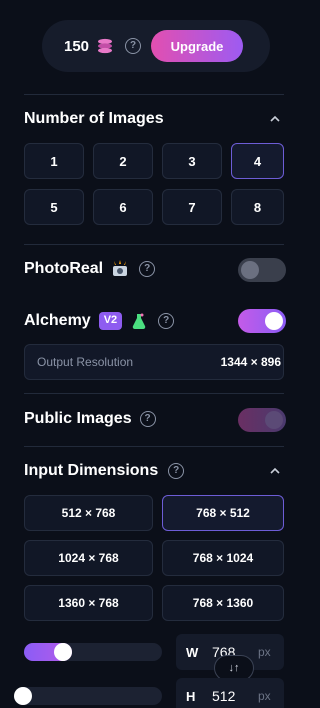 This screenshot has height=708, width=320. What do you see at coordinates (262, 420) in the screenshot?
I see `public-images-toggle` at bounding box center [262, 420].